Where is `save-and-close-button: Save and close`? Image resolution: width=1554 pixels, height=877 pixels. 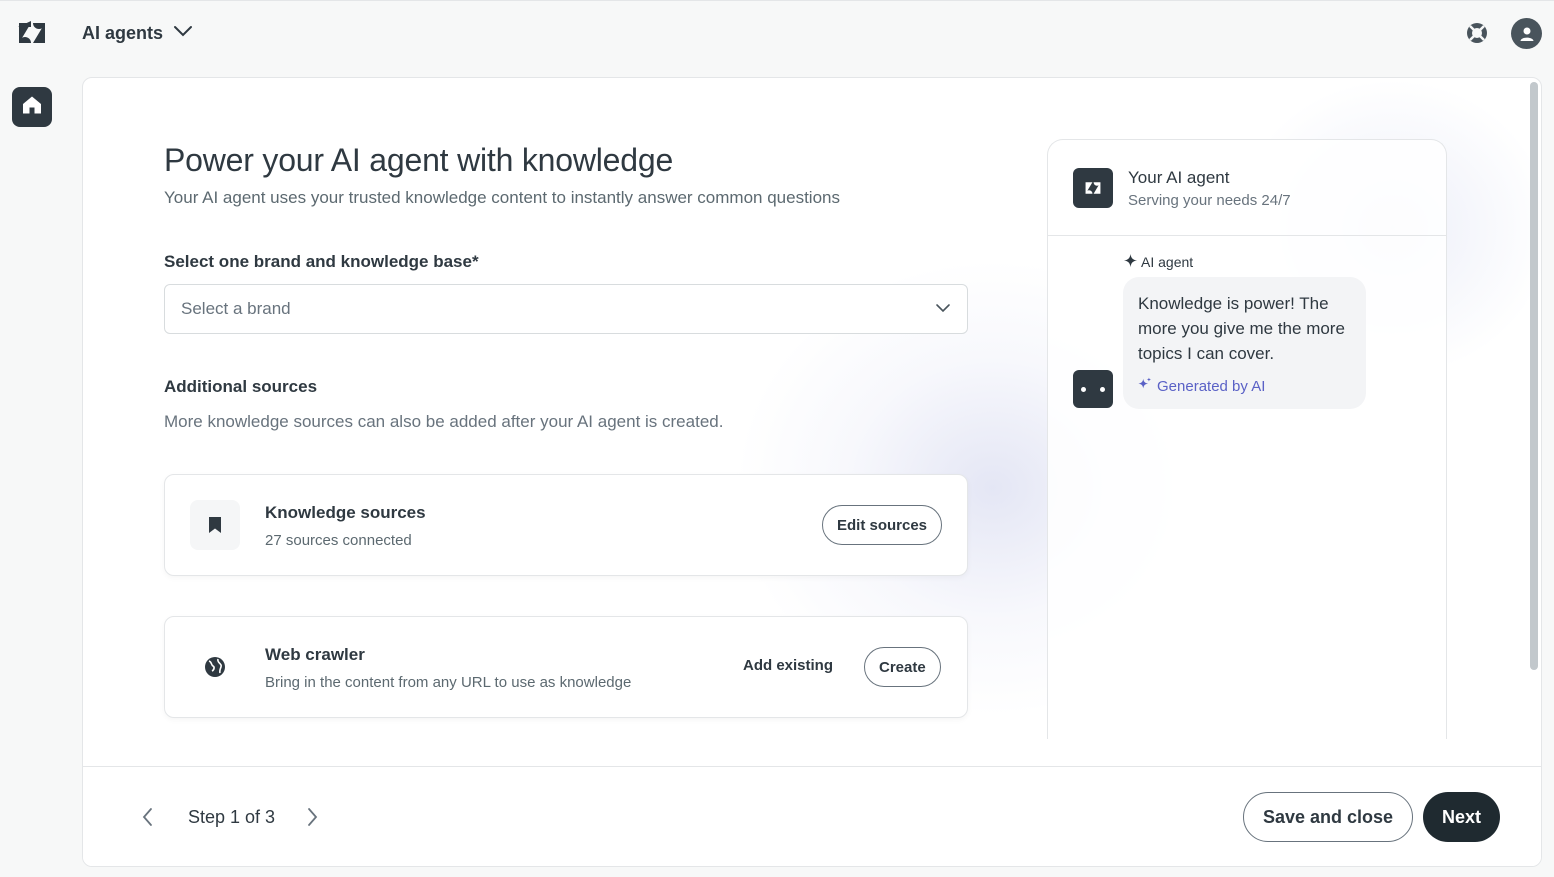
save-and-close-button: Save and close is located at coordinates (1328, 817).